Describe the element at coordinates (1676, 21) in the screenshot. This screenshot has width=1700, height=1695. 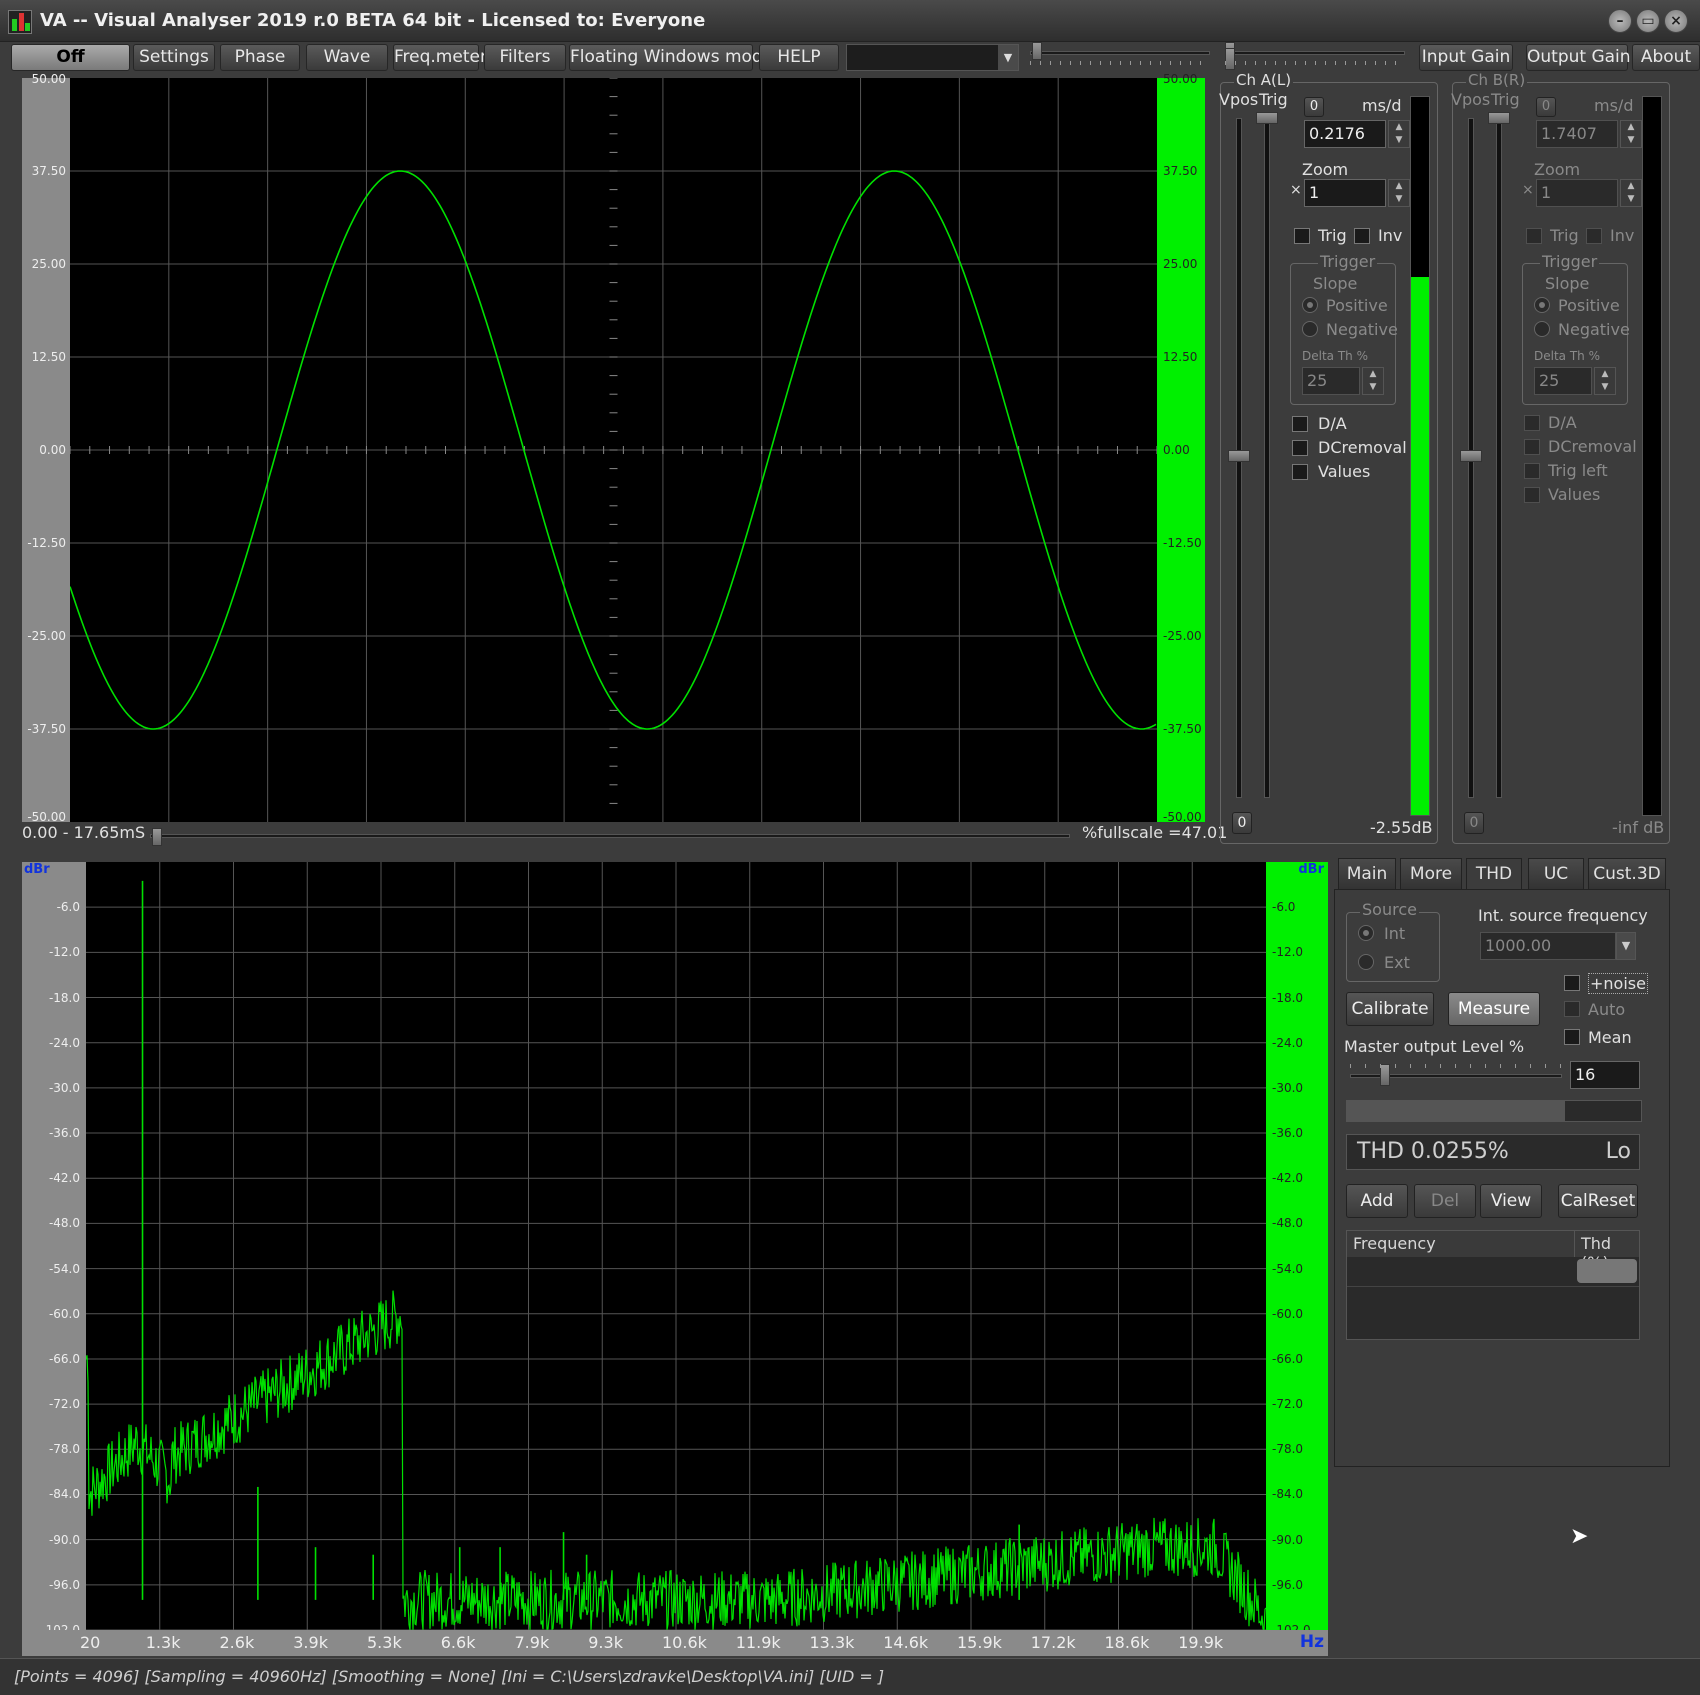
I see `close-button: ×` at that location.